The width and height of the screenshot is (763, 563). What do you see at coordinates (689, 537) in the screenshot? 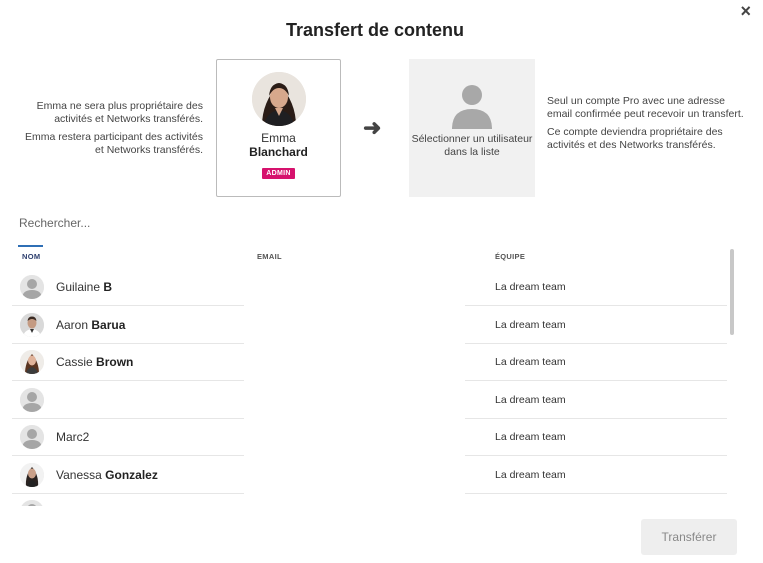
I see `transfer-button: Transférer` at bounding box center [689, 537].